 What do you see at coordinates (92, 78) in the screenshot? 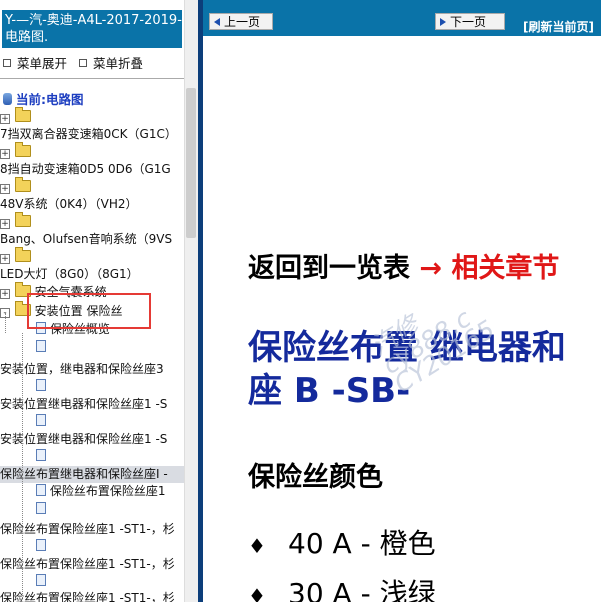
I see `sidebar-separator` at bounding box center [92, 78].